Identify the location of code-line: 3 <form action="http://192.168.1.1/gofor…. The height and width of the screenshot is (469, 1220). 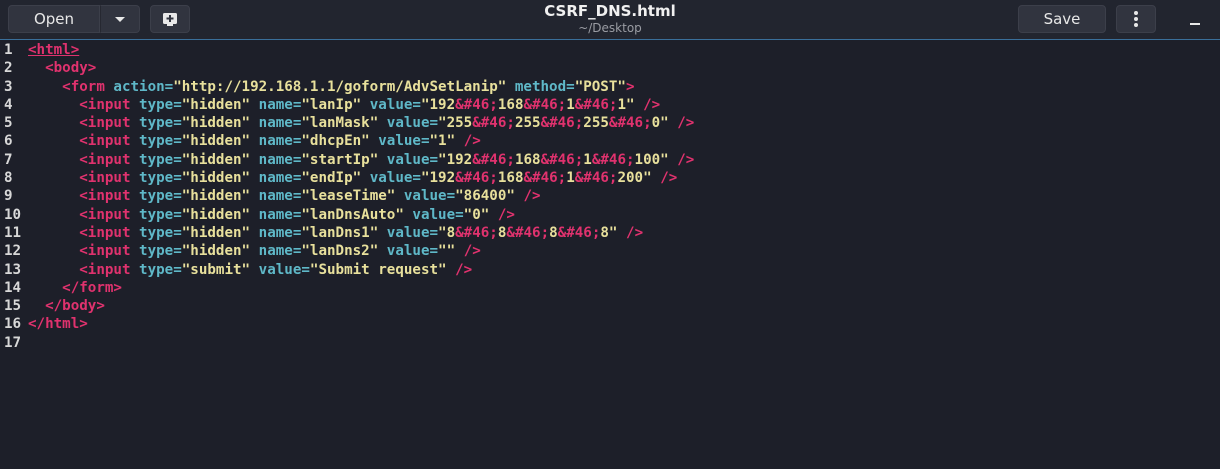
(610, 87).